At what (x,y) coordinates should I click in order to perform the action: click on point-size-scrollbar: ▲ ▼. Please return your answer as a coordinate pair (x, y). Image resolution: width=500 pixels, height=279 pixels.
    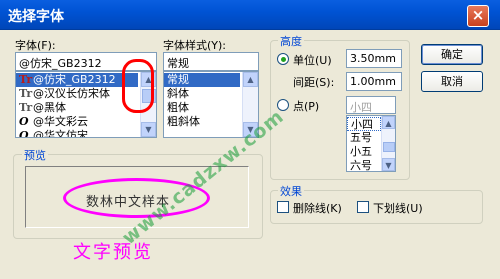
    Looking at the image, I should click on (388, 143).